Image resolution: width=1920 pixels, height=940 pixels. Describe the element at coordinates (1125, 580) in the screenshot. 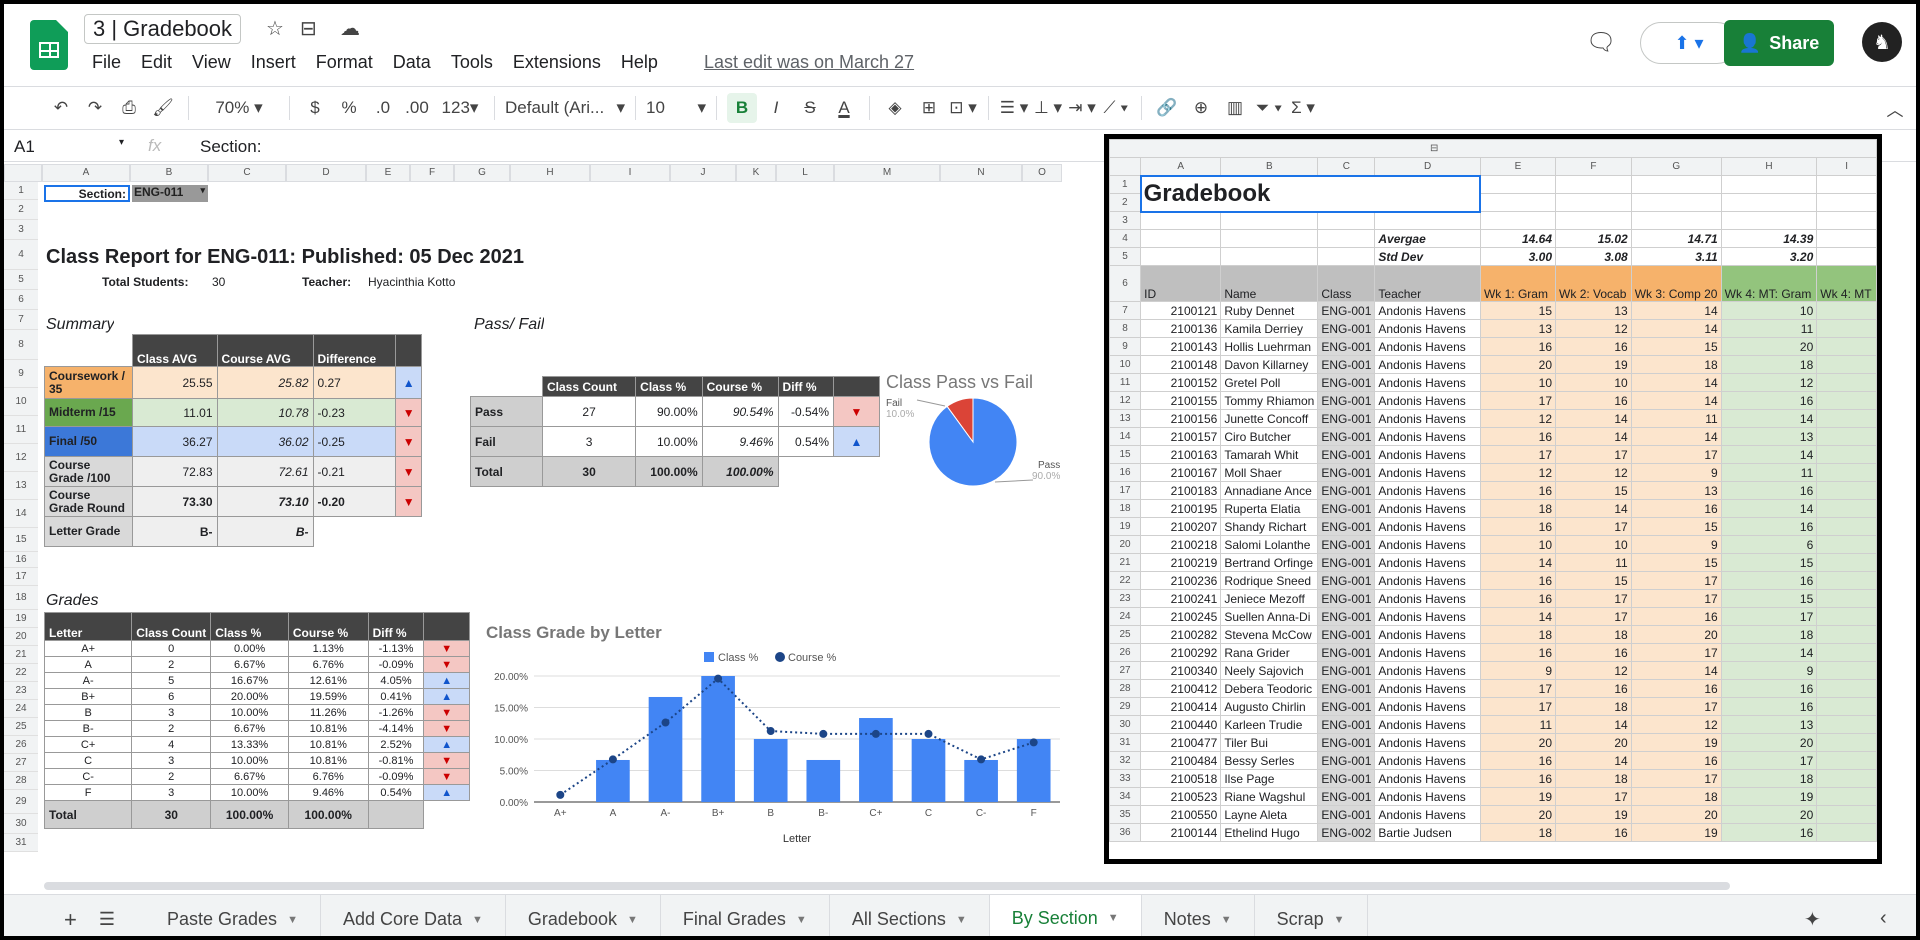

I see `row-header: 22` at that location.